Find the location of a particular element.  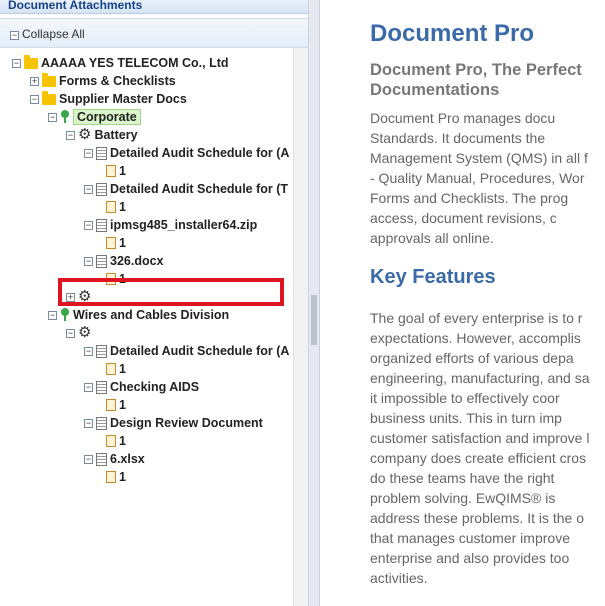

tree-node-supplier: − Supplier Master Docs is located at coordinates (108, 99).